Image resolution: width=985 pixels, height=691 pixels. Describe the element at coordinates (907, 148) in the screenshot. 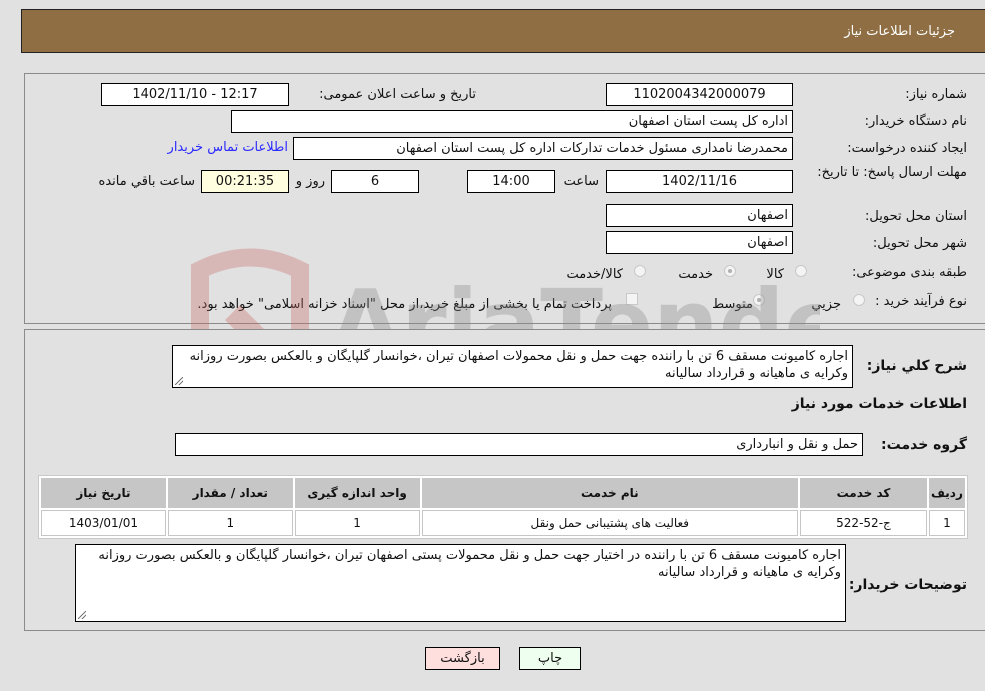

I see `creator-label: ایجاد کننده درخواست:` at that location.